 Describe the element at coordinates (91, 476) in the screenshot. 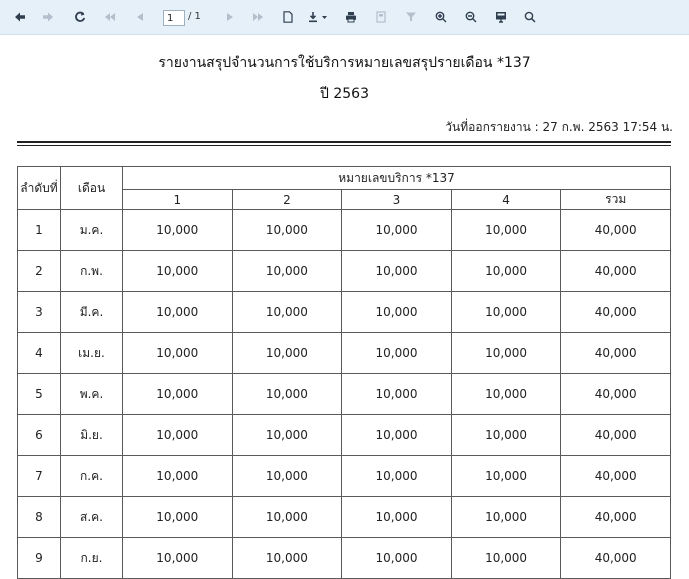

I see `row-month: ก.ค.` at that location.